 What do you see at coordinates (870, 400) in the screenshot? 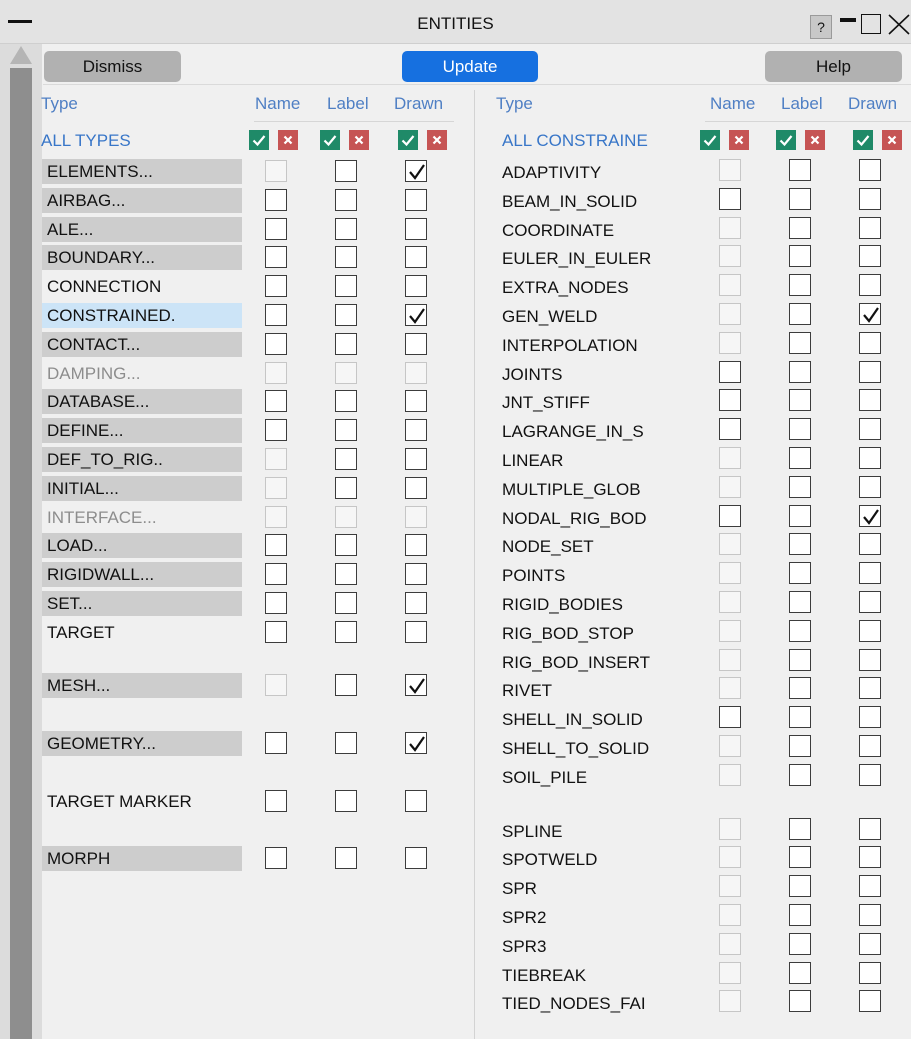
I see `drawn-checkbox-jnt-stiff` at bounding box center [870, 400].